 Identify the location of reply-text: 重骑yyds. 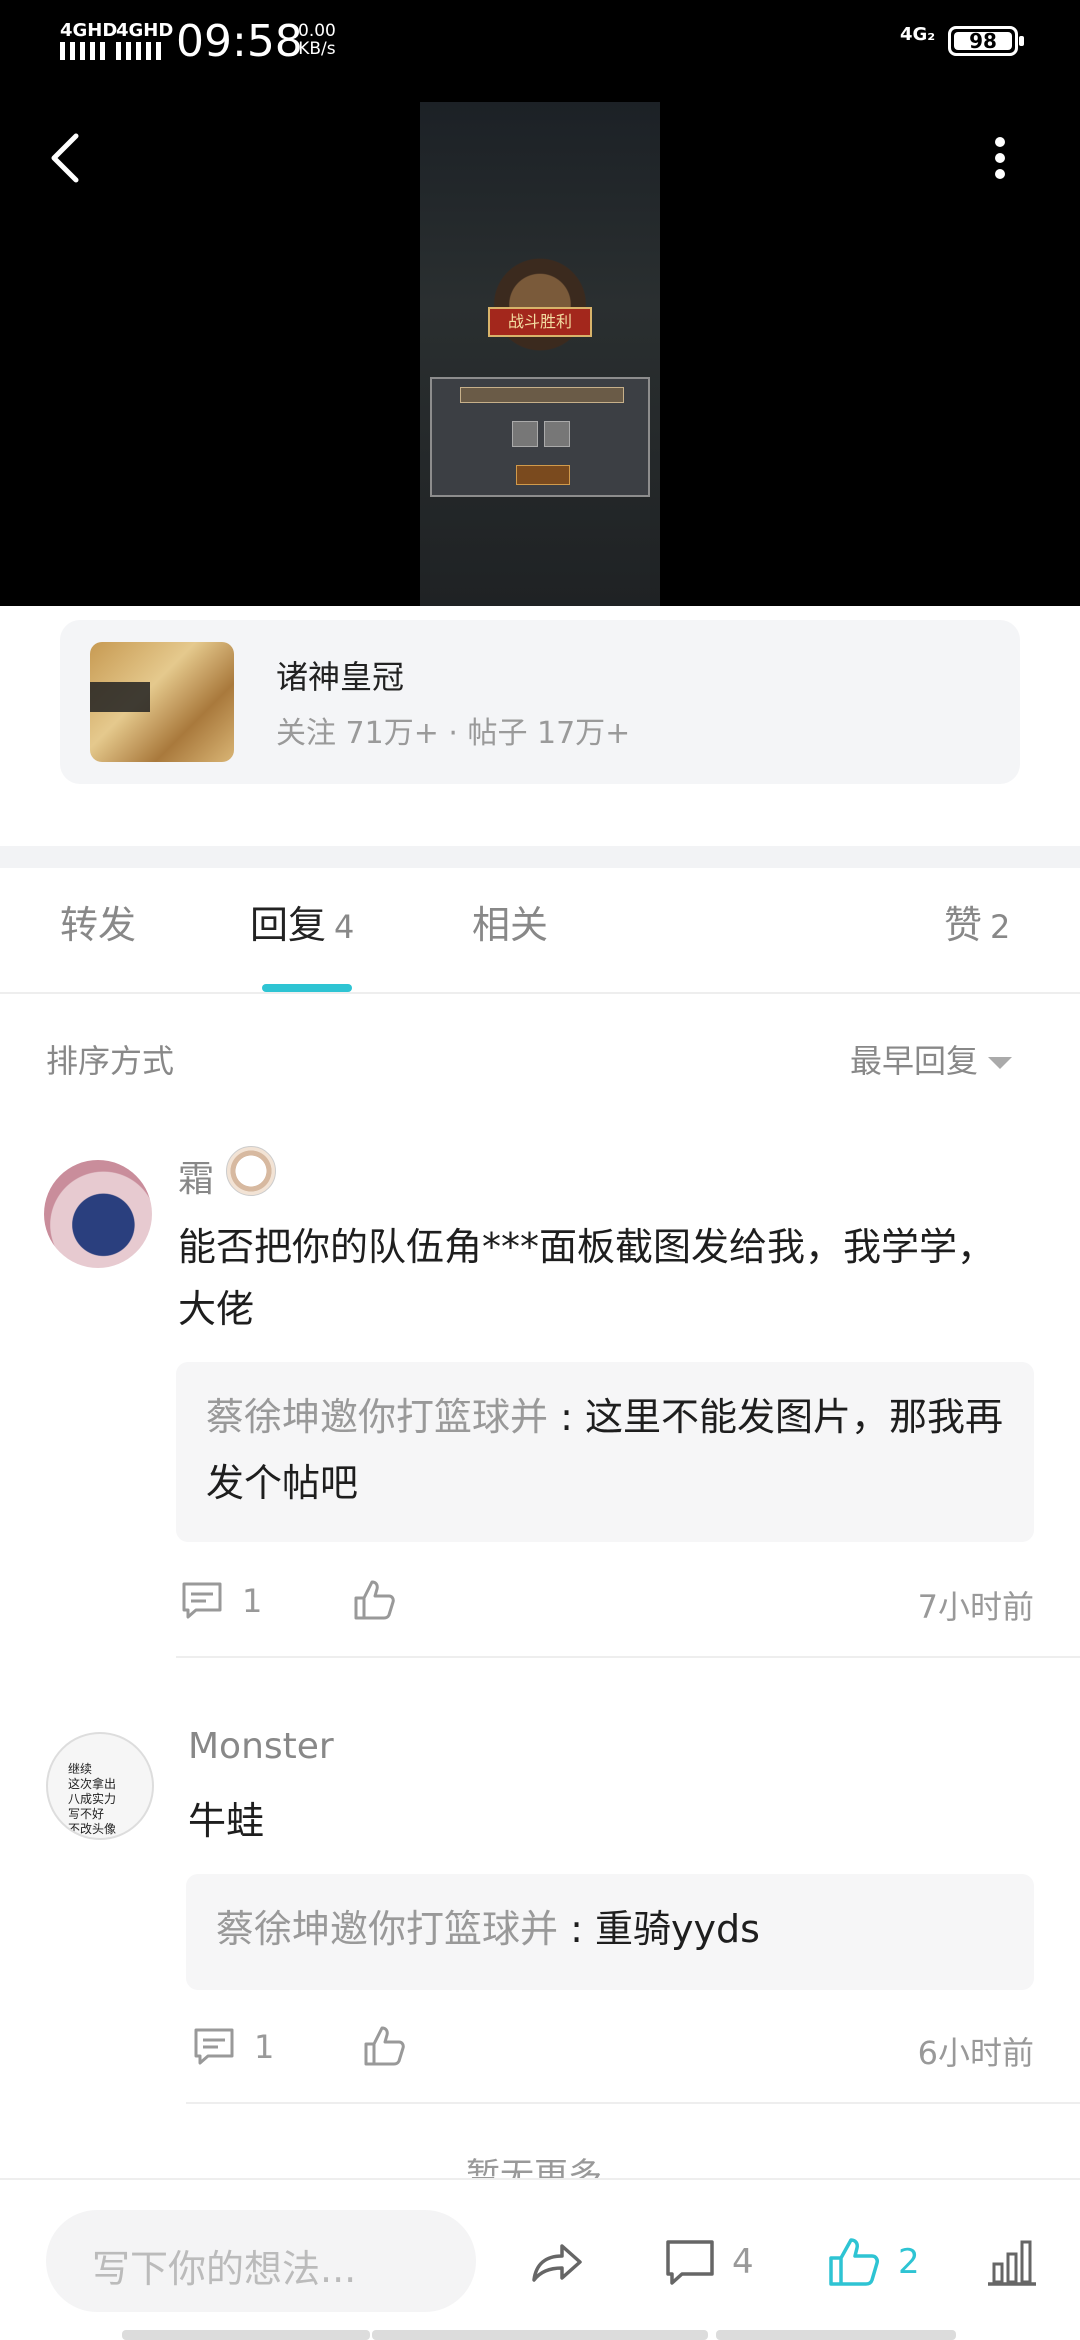
(677, 1929).